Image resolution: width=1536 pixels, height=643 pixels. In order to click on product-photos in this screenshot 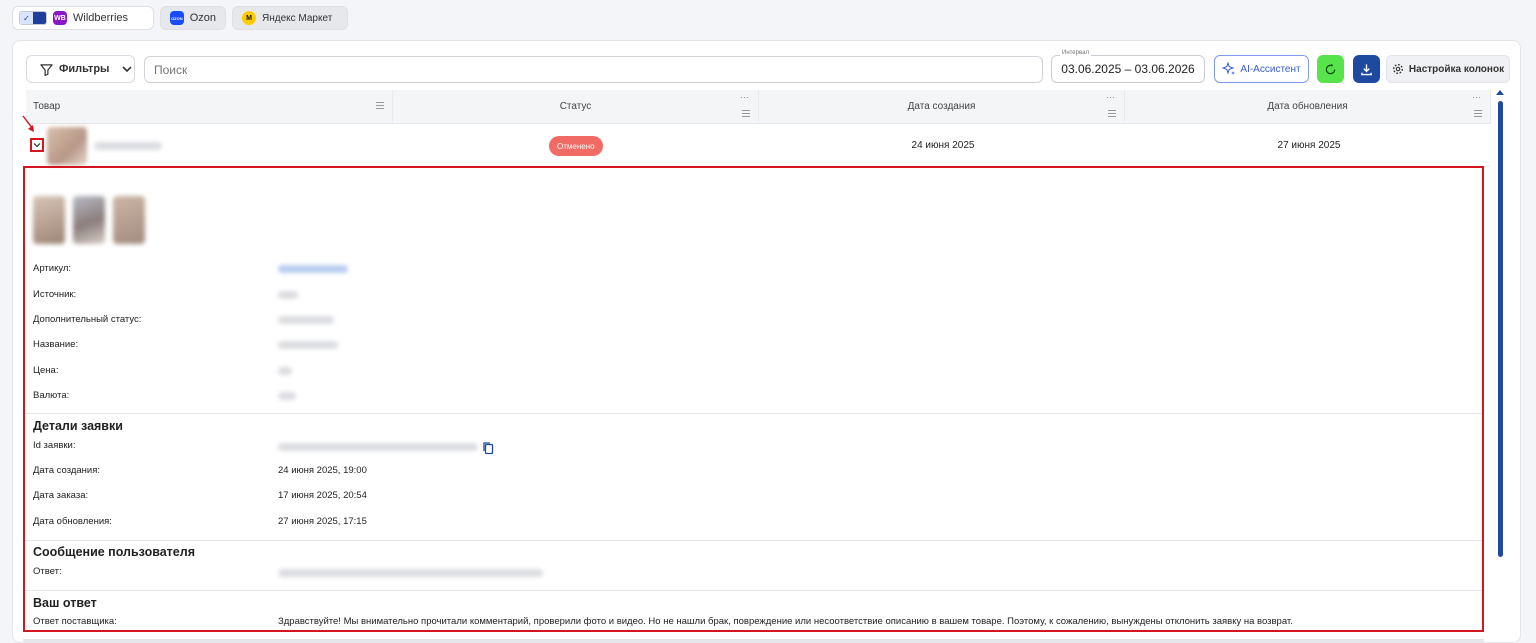, I will do `click(89, 220)`.